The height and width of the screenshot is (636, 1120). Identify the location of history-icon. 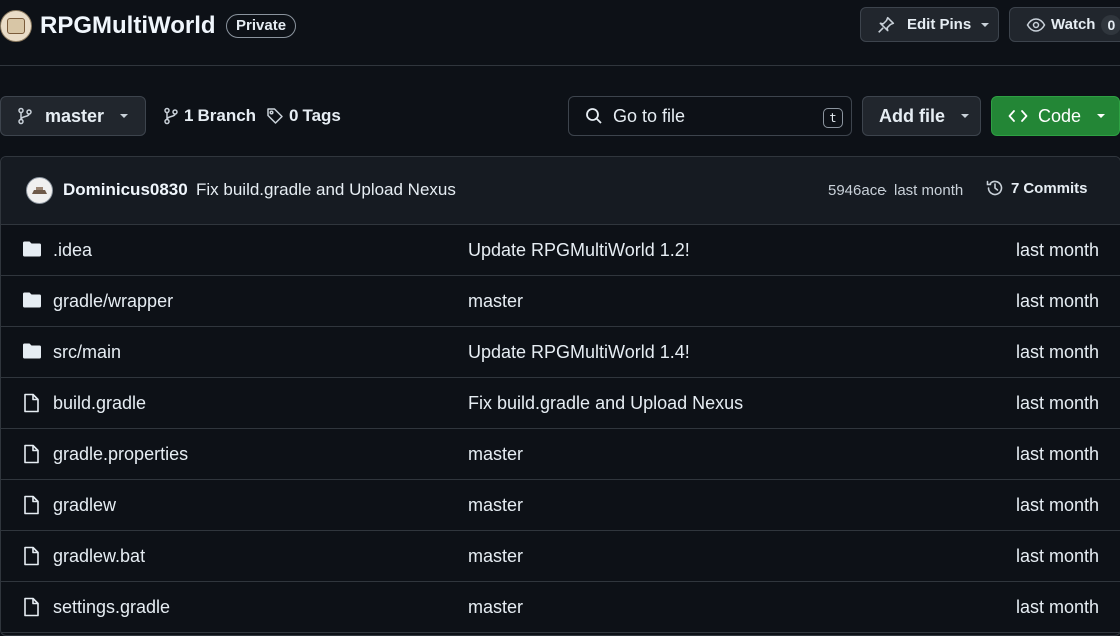
(995, 188).